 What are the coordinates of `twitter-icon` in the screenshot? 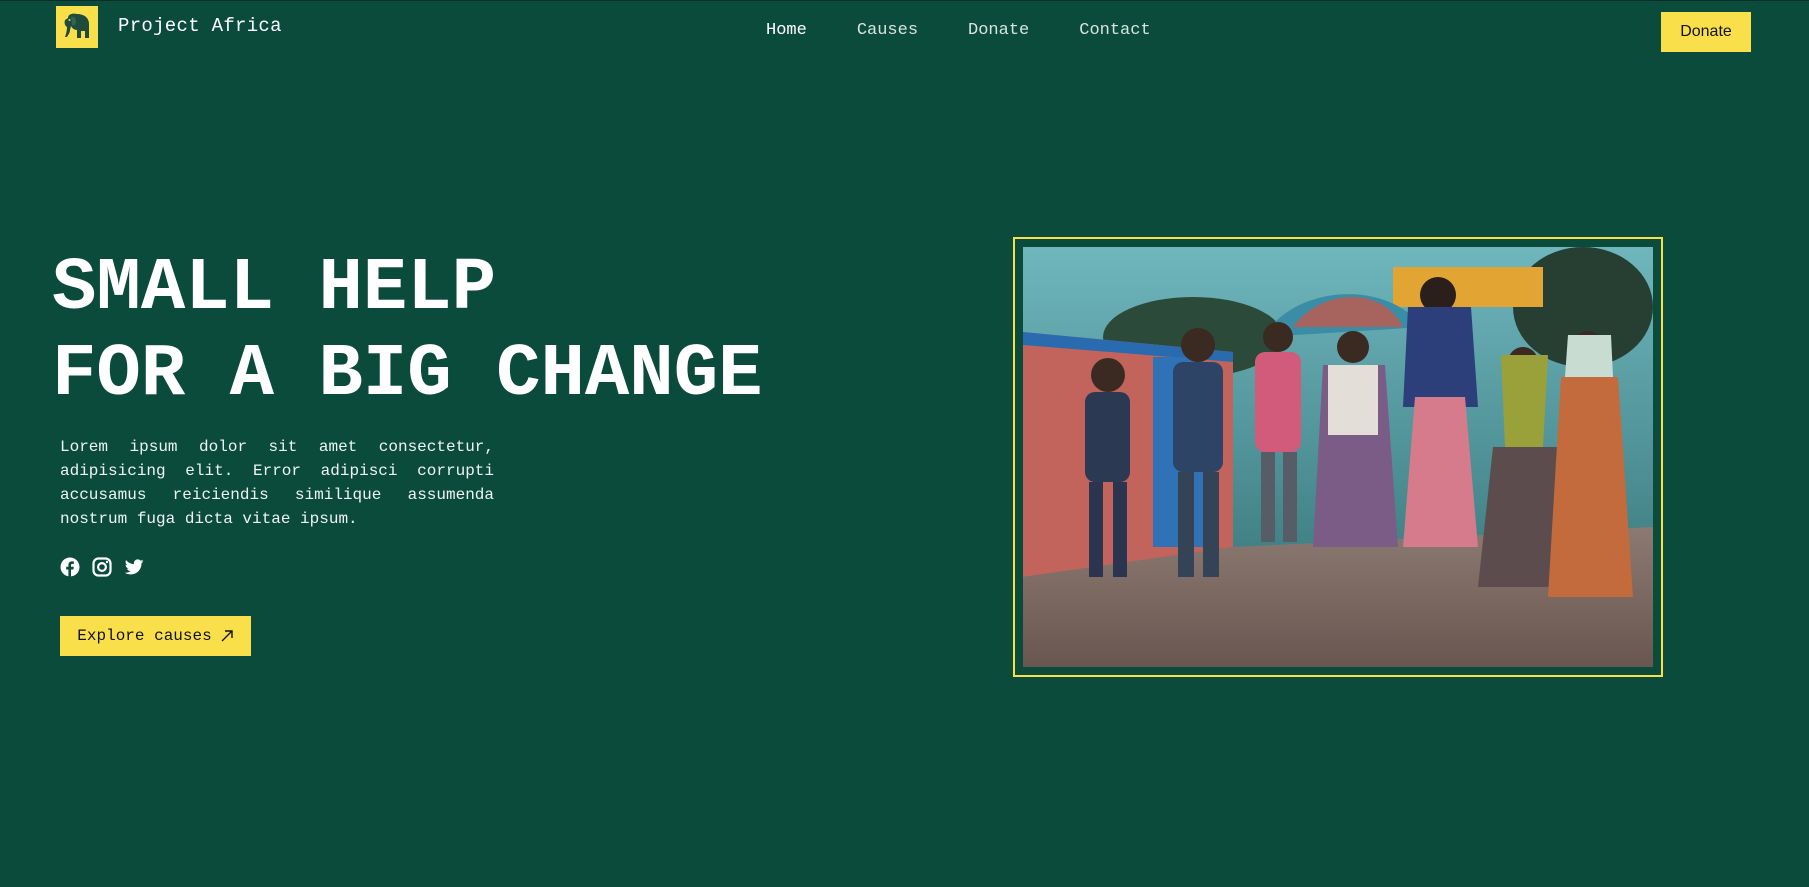 It's located at (134, 567).